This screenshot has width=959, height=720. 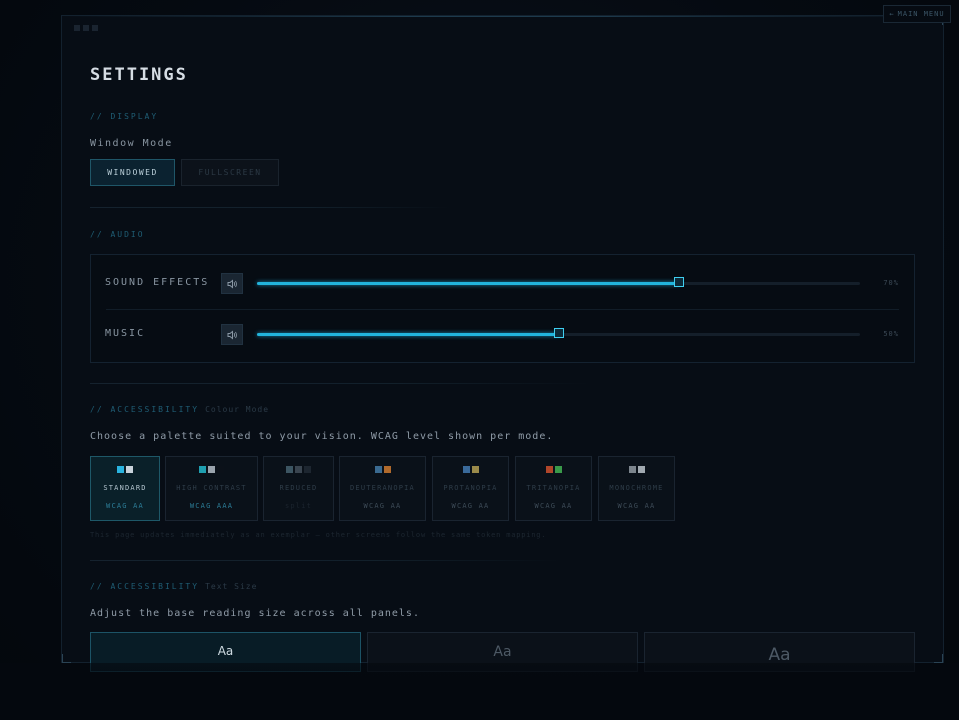 I want to click on sound-effects-slider, so click(x=558, y=282).